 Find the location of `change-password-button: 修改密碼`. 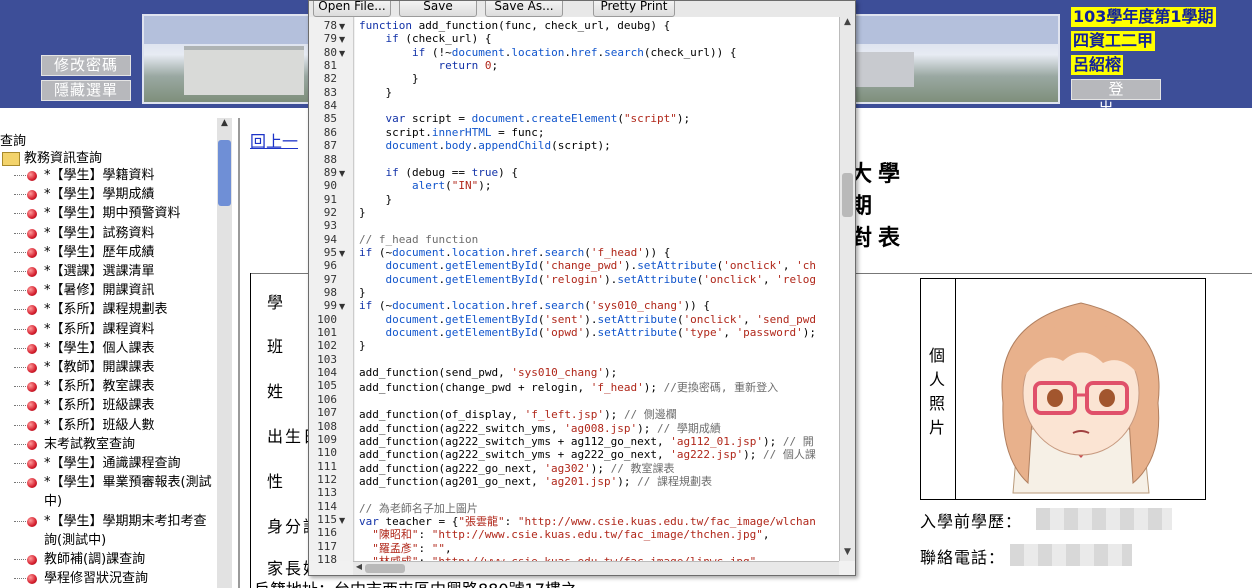

change-password-button: 修改密碼 is located at coordinates (86, 65).